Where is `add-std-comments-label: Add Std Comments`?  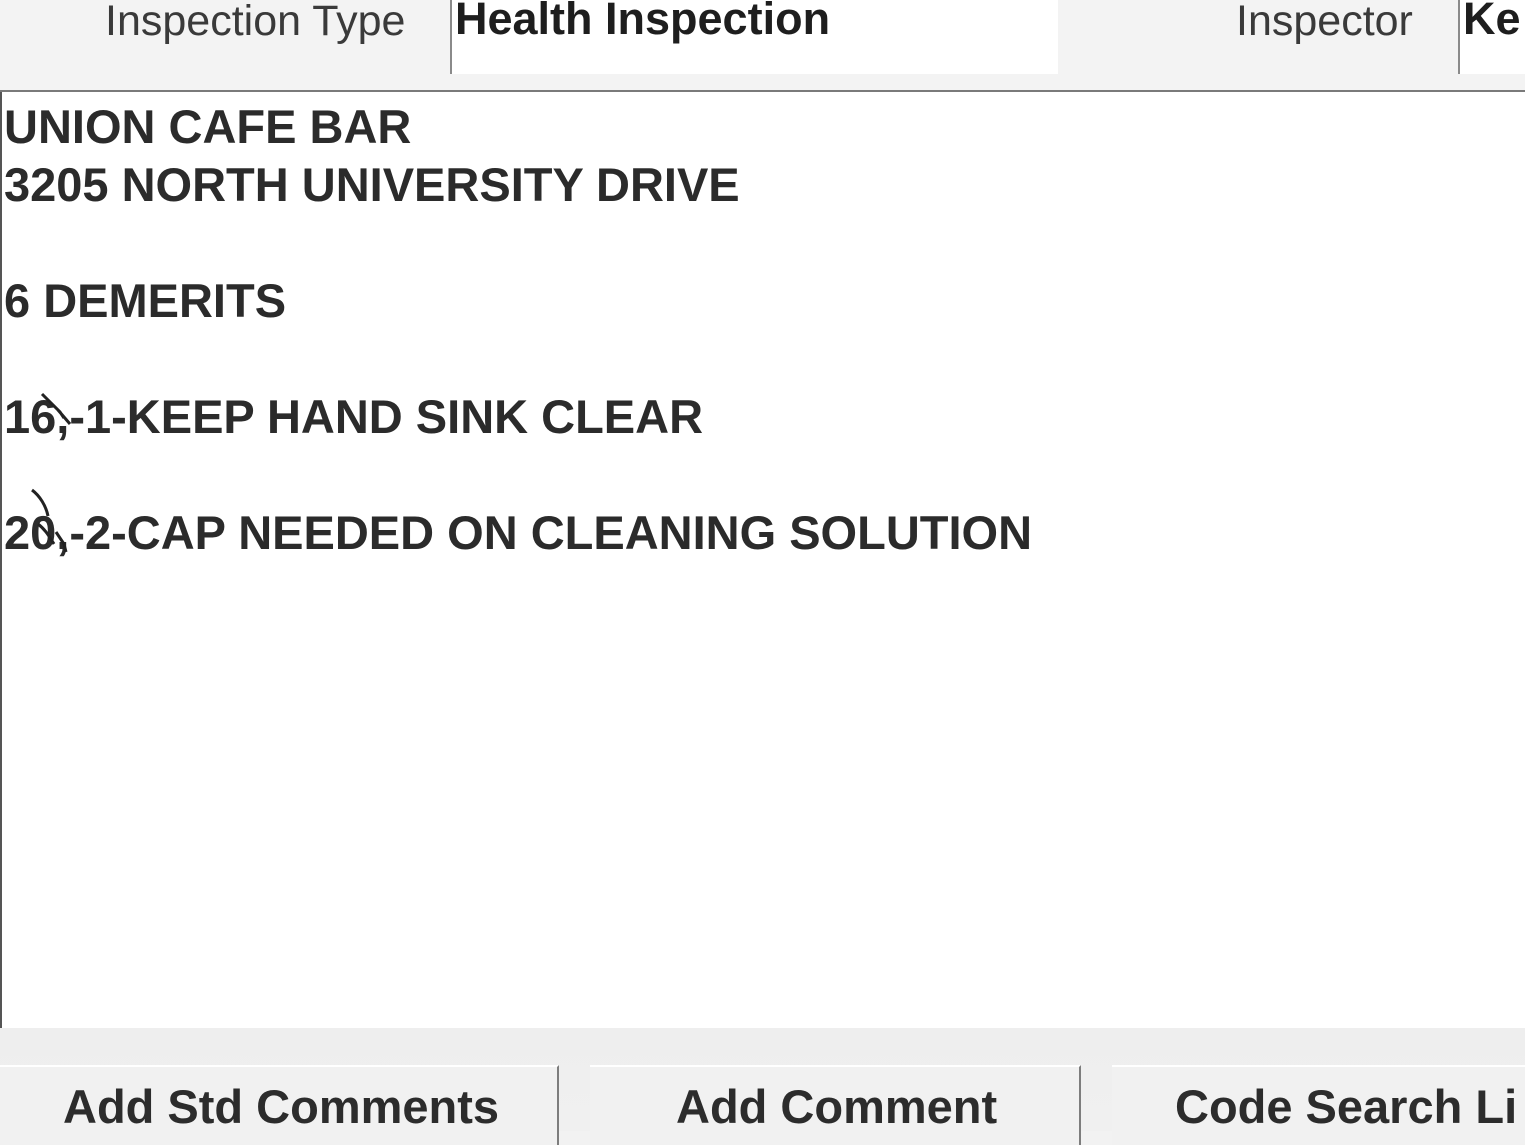
add-std-comments-label: Add Std Comments is located at coordinates (281, 1106).